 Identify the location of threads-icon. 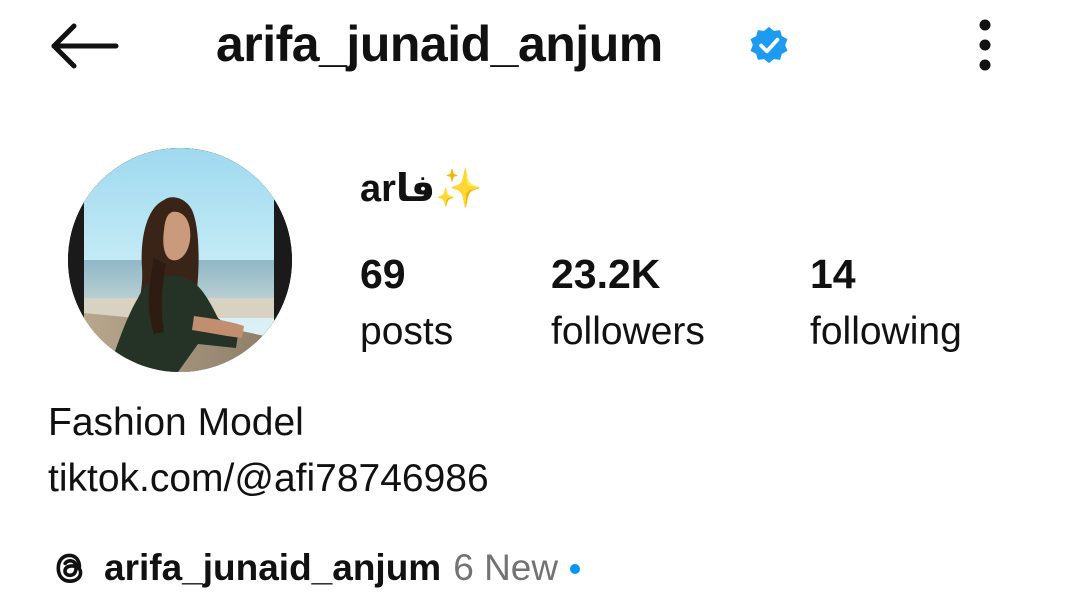
(70, 568).